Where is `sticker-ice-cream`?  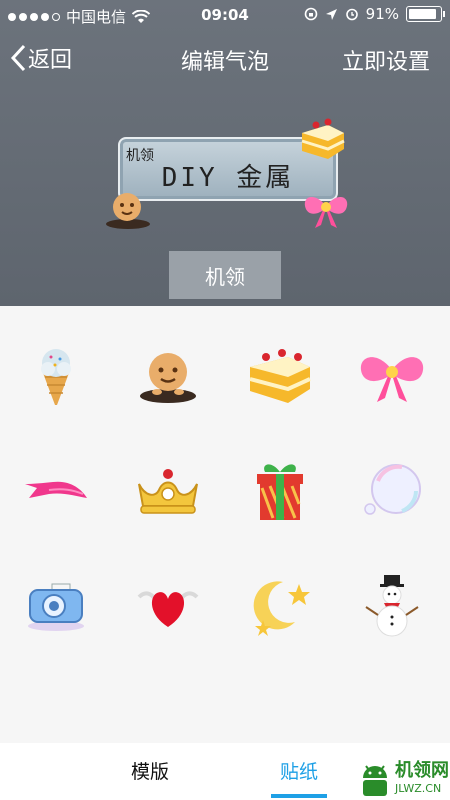
sticker-ice-cream is located at coordinates (56, 376).